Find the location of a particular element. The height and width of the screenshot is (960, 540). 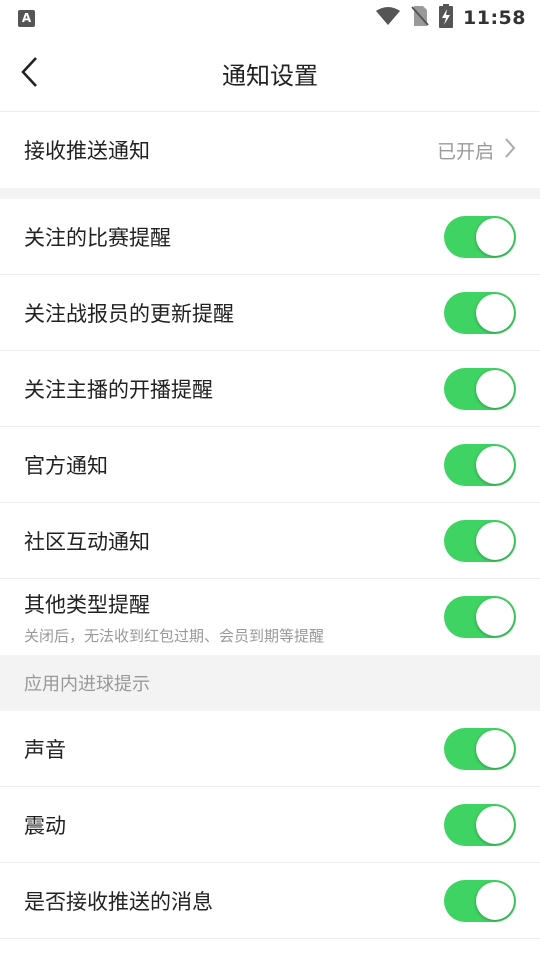

section-separator is located at coordinates (270, 193).